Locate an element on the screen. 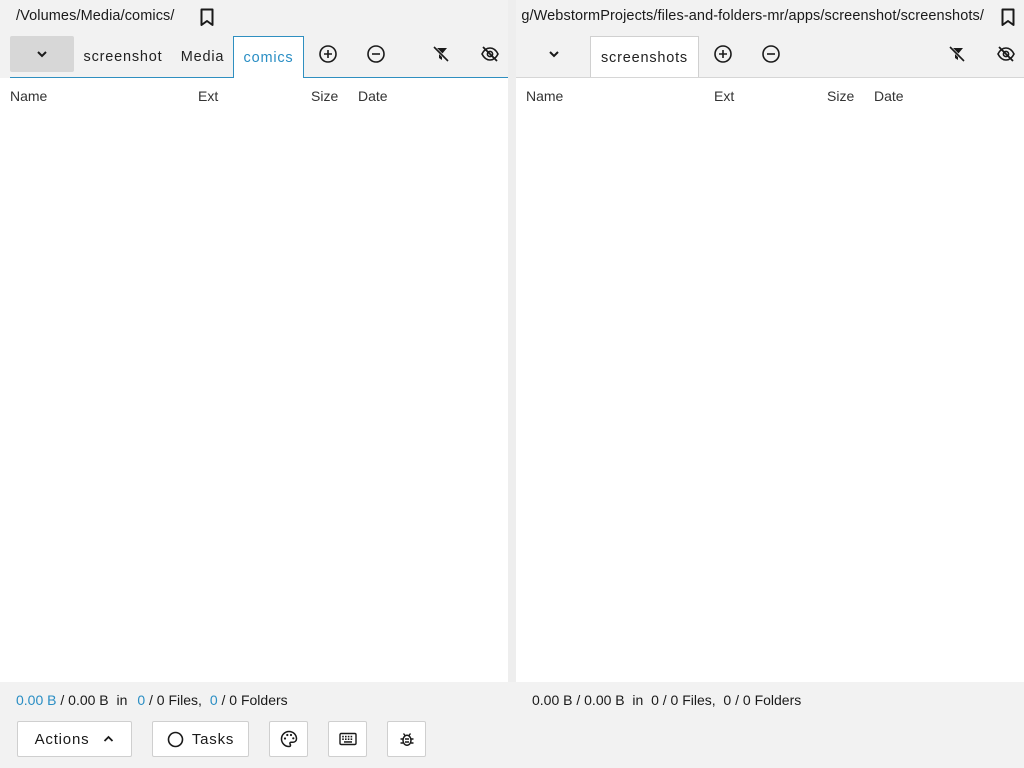  bug-icon is located at coordinates (407, 739).